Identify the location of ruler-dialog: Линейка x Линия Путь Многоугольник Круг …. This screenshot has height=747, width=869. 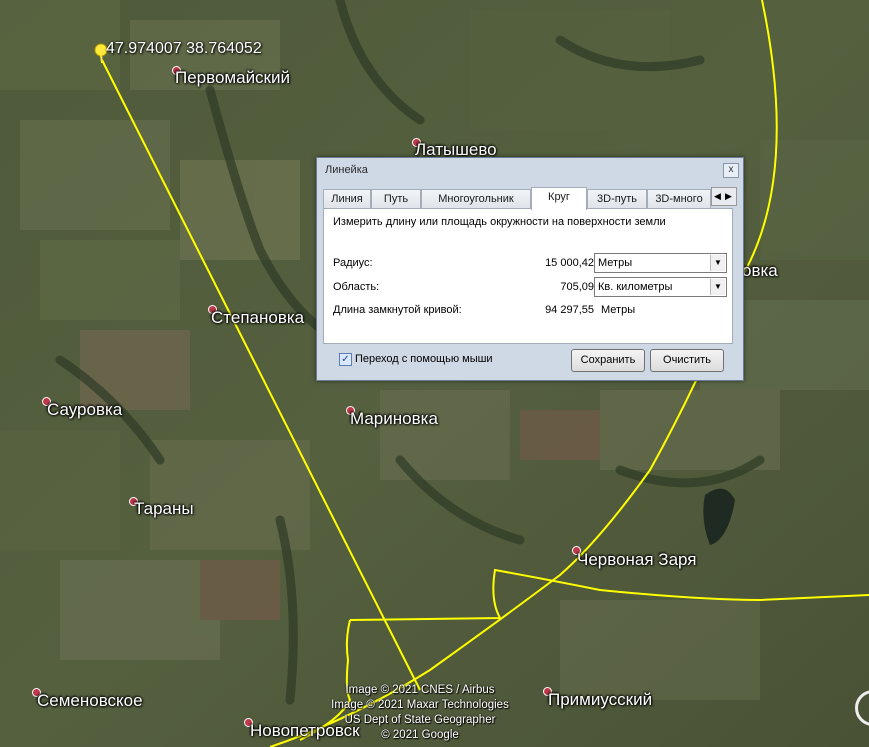
(530, 269).